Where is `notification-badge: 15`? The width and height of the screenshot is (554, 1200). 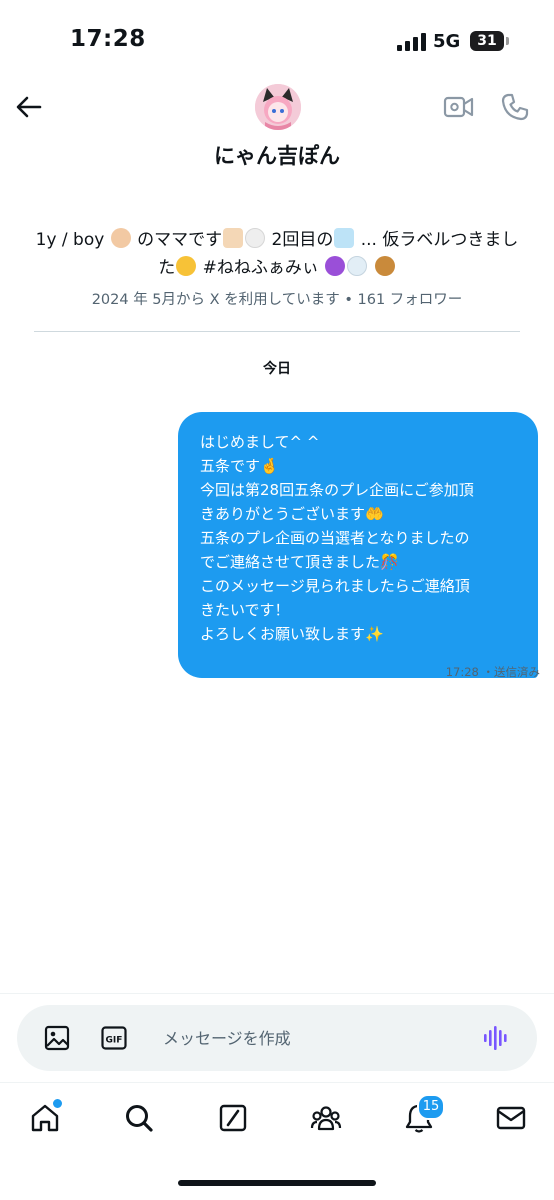
notification-badge: 15 is located at coordinates (431, 1107).